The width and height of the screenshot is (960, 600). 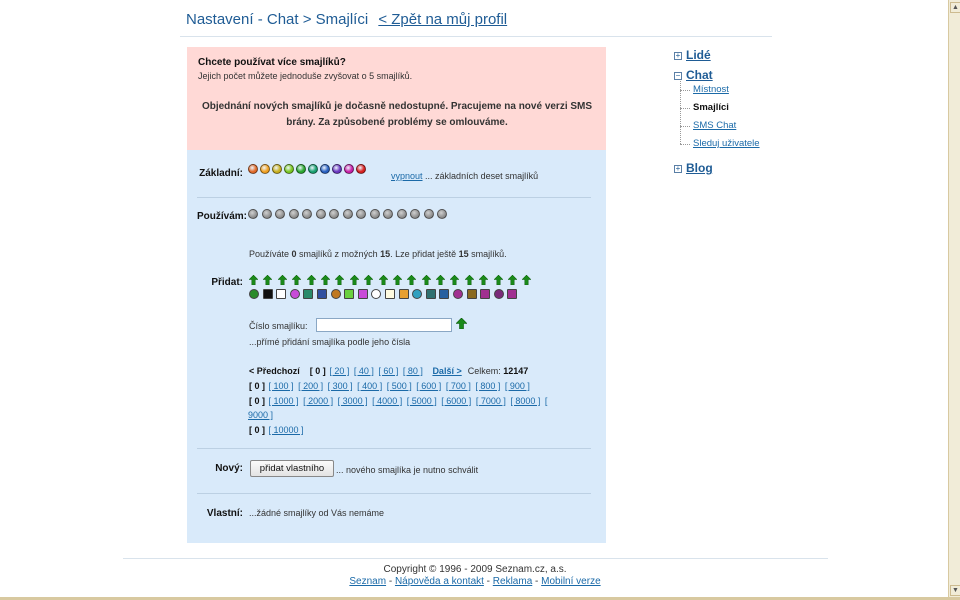 I want to click on page-link: [, so click(x=546, y=401).